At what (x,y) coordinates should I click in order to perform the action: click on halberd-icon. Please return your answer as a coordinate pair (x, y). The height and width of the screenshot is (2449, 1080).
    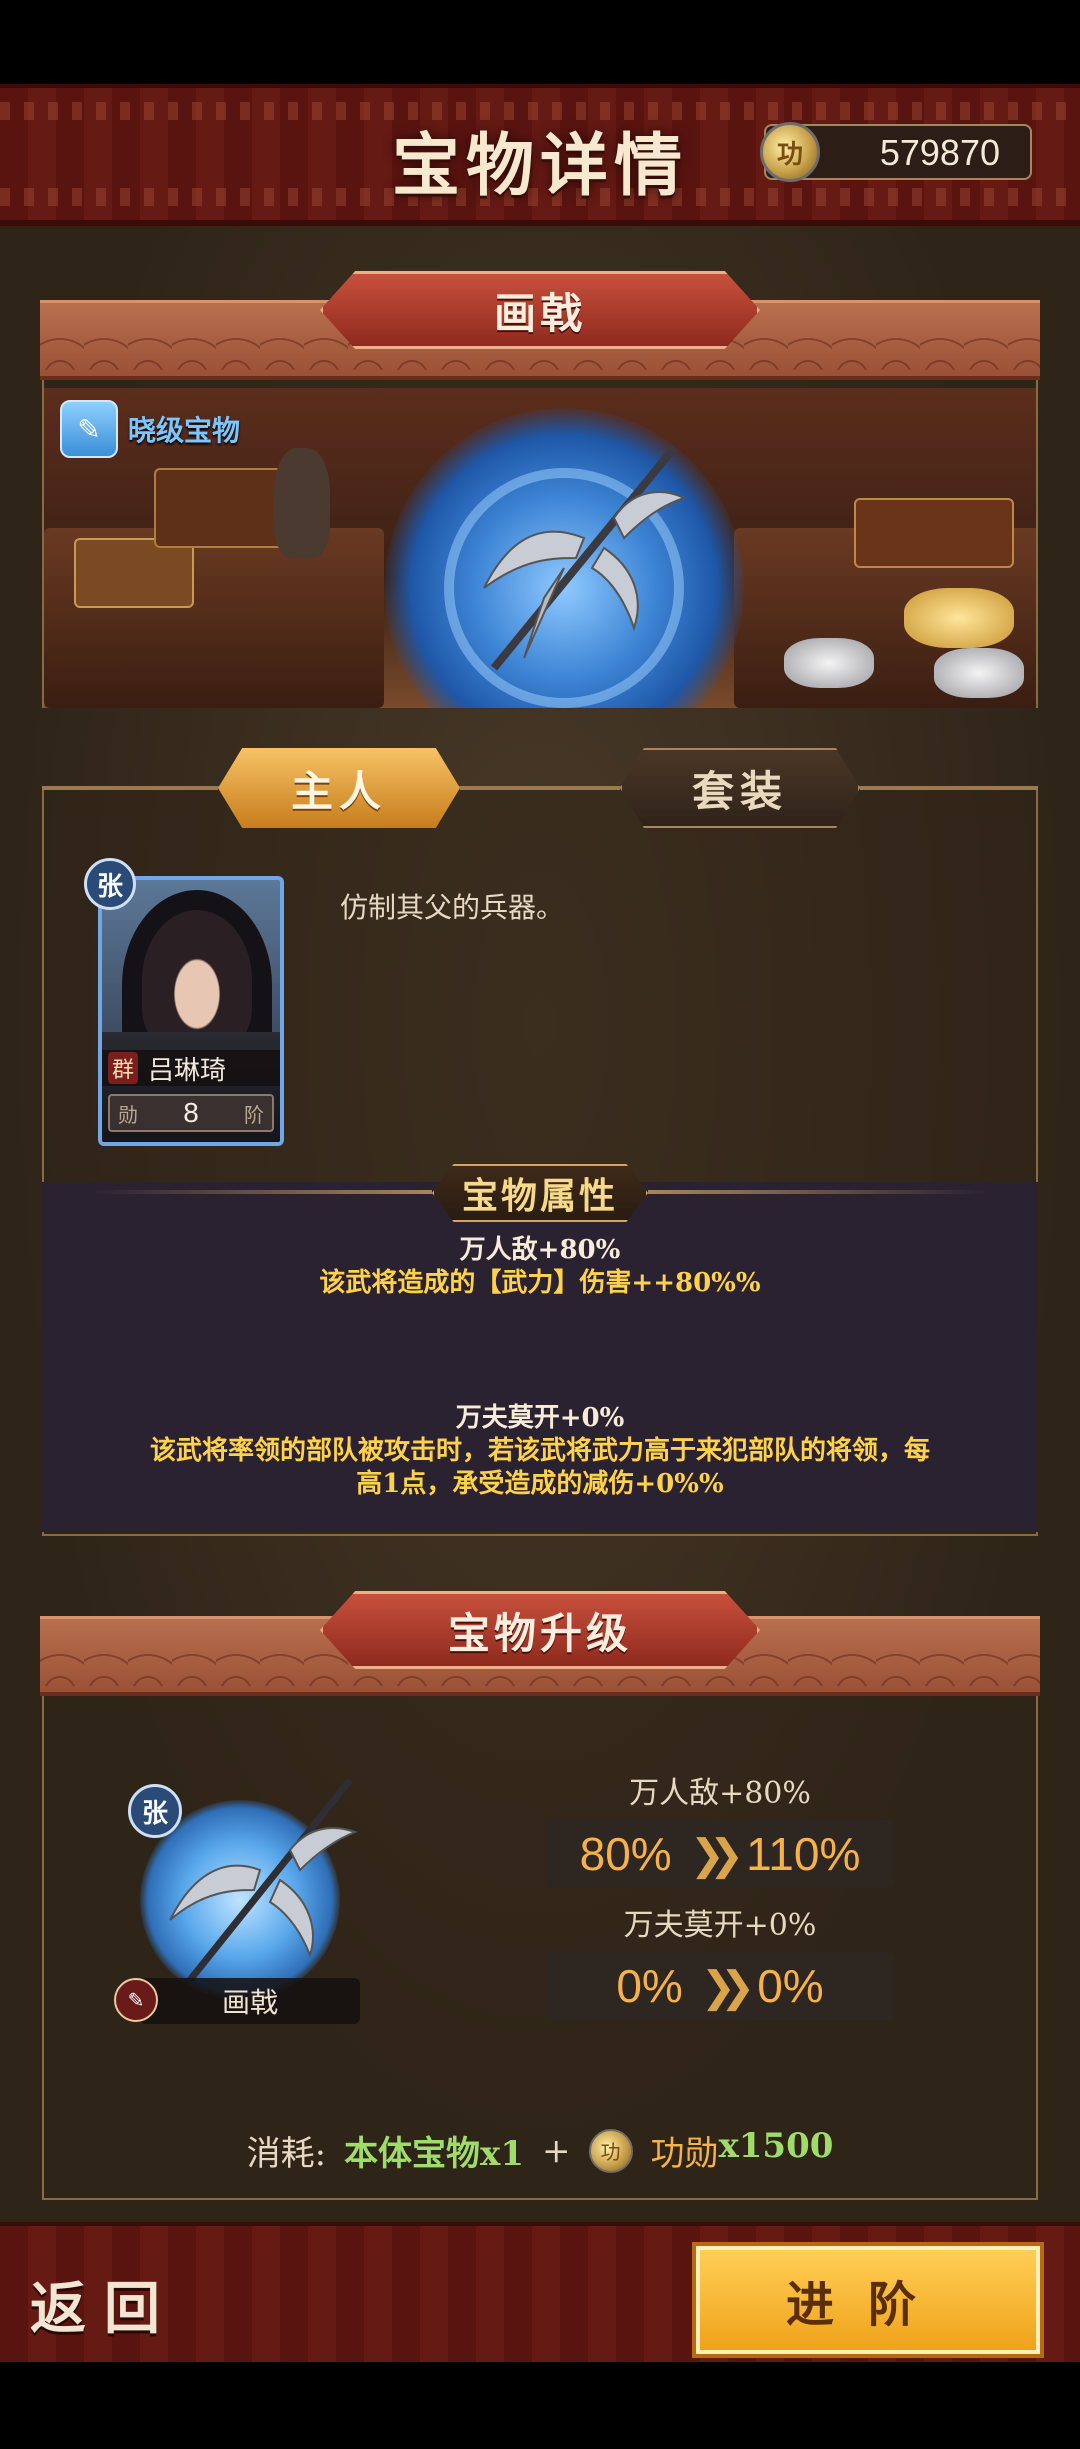
    Looking at the image, I should click on (585, 558).